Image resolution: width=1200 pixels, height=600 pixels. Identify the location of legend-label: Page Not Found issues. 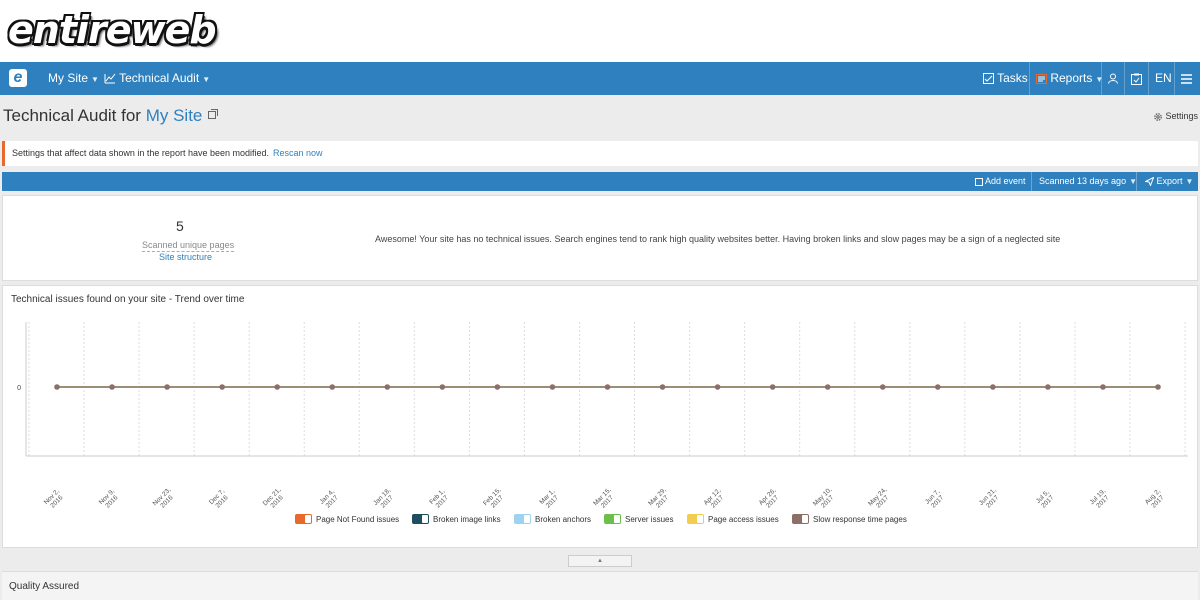
(358, 519).